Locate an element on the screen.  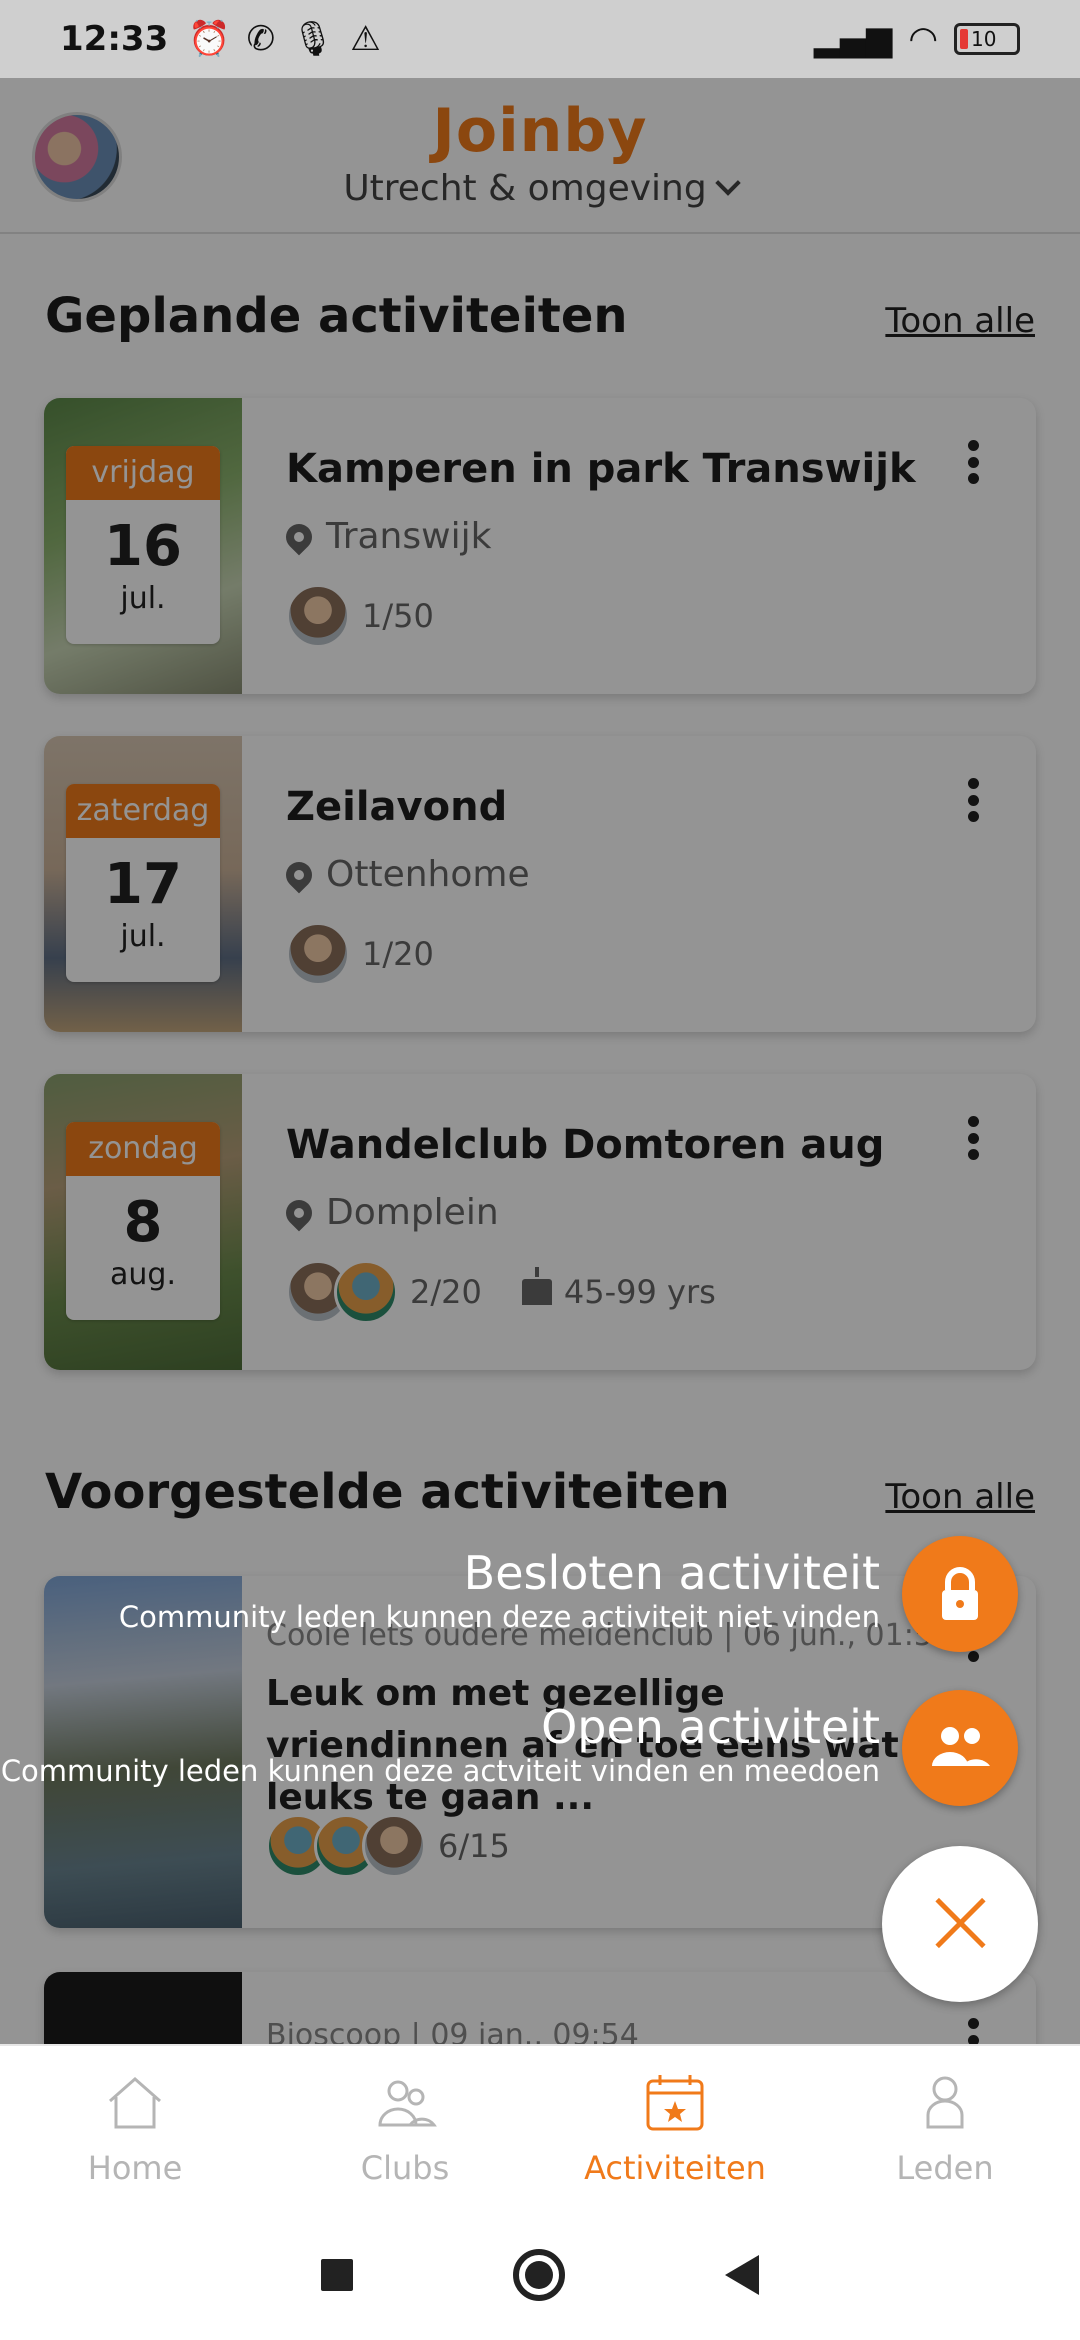
status-time: 12:33 is located at coordinates (114, 39).